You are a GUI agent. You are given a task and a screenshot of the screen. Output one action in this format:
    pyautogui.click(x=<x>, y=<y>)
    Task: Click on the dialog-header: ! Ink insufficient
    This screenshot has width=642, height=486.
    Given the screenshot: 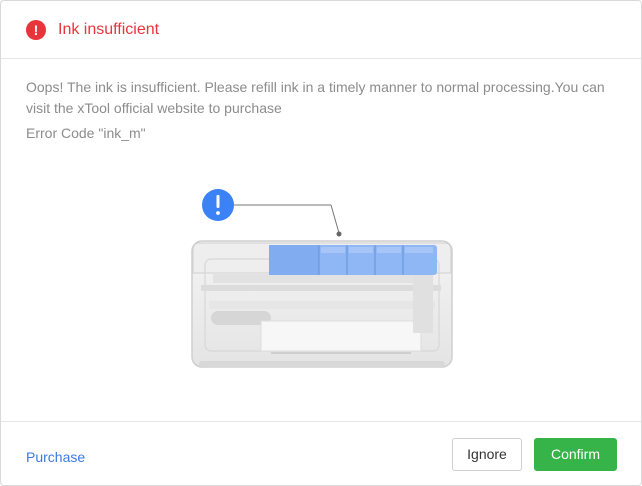 What is the action you would take?
    pyautogui.click(x=321, y=30)
    